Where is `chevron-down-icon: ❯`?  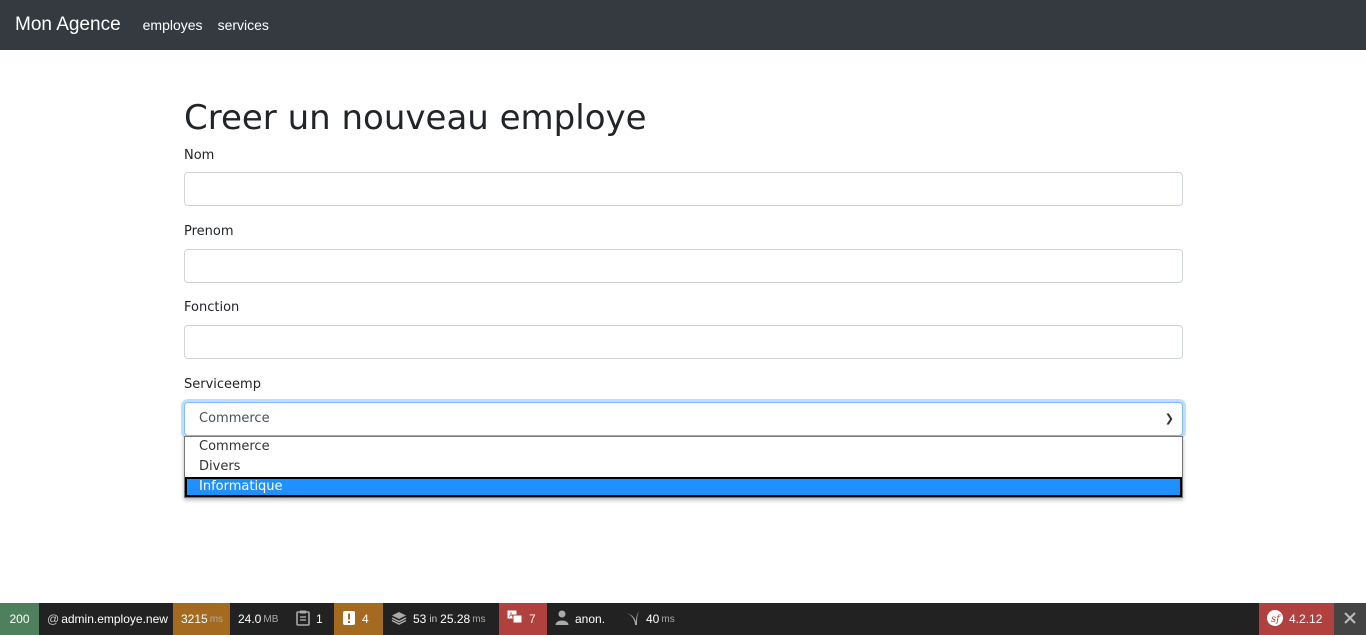
chevron-down-icon: ❯ is located at coordinates (1169, 418).